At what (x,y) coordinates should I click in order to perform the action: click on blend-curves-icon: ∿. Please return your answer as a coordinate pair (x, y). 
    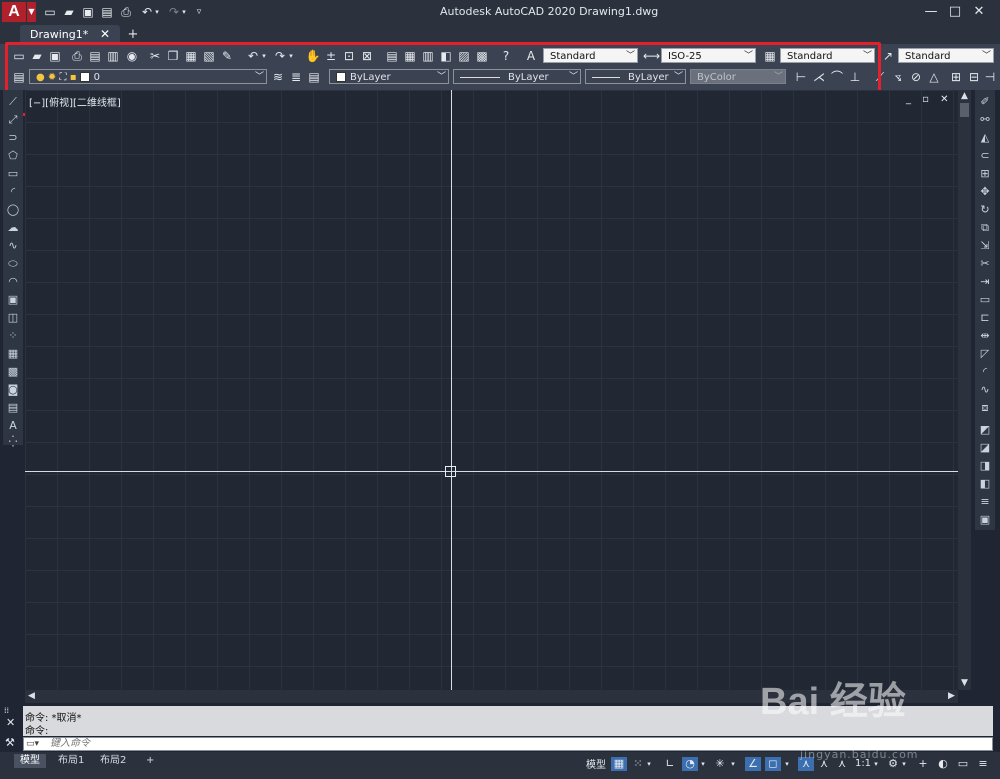
    Looking at the image, I should click on (985, 390).